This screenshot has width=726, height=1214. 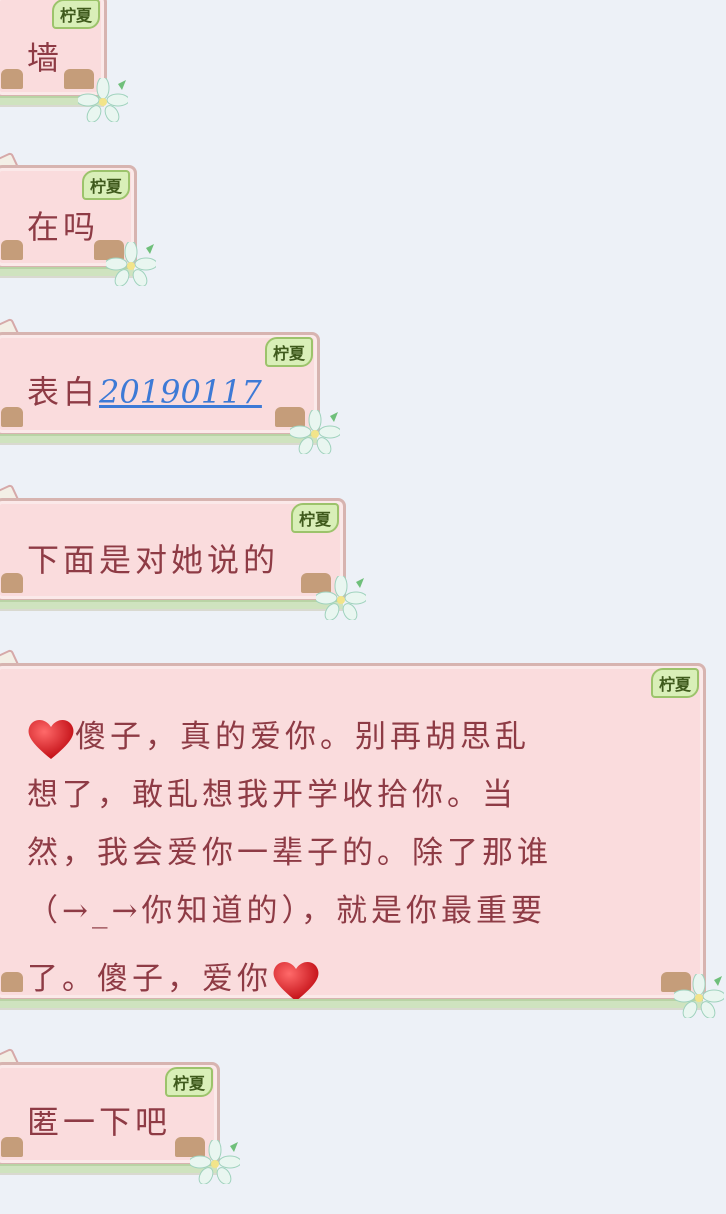 I want to click on message-bubble: 柠夏 下面是对她说的, so click(x=173, y=554).